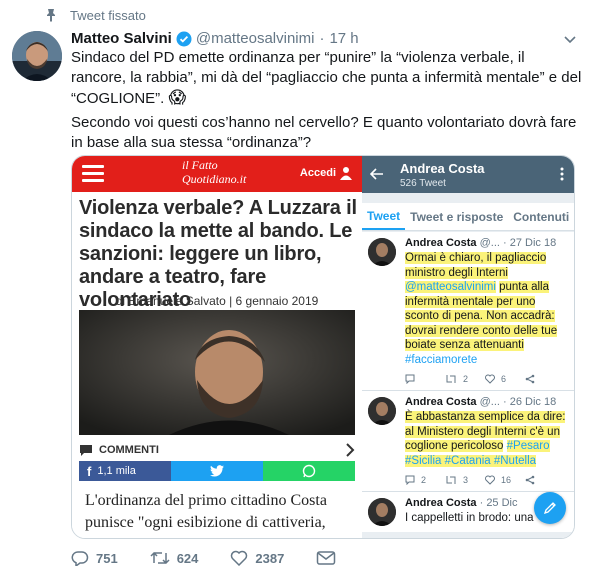 This screenshot has height=577, width=589. I want to click on more-vertical-icon, so click(562, 174).